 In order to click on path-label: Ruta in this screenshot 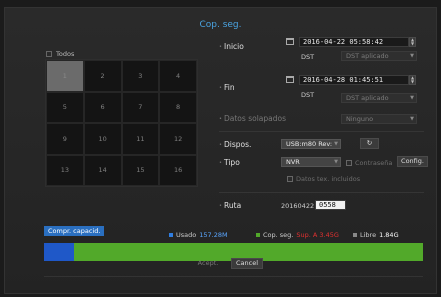, I will do `click(230, 205)`.